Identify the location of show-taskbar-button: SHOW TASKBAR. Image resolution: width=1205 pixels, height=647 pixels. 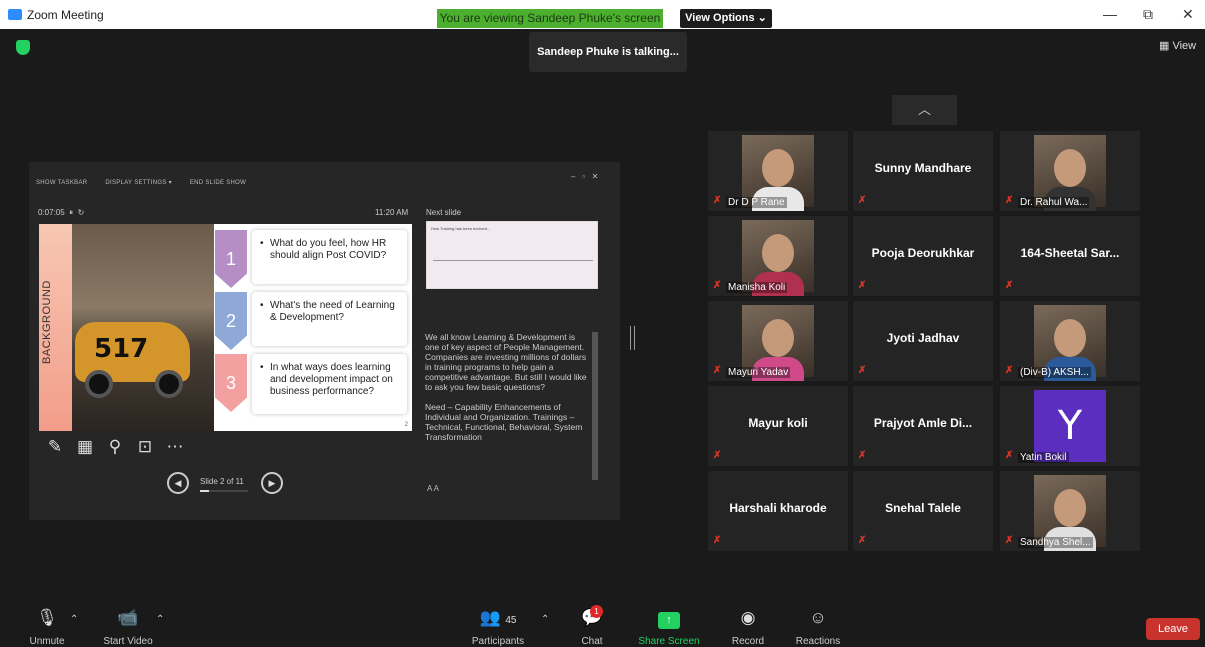
(61, 183).